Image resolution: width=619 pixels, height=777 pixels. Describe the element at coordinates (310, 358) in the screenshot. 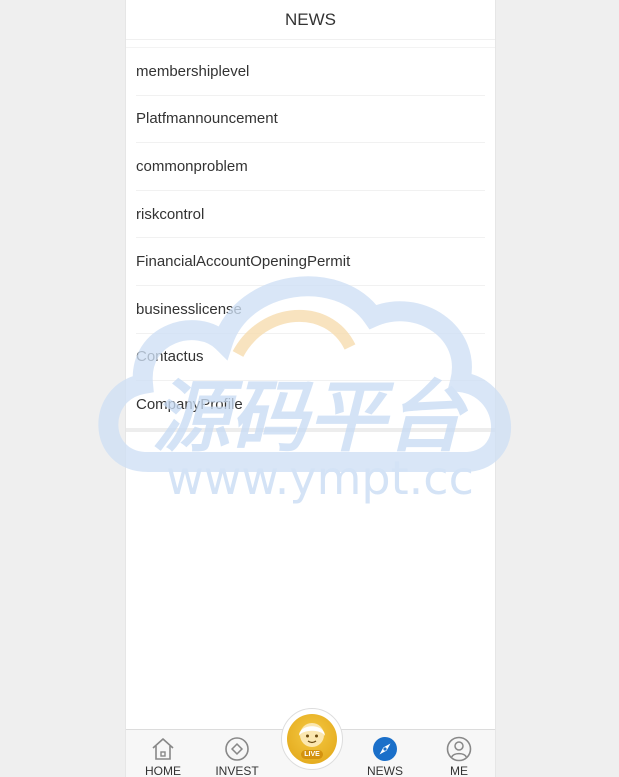

I see `news-item-contact-us: Contactus` at that location.